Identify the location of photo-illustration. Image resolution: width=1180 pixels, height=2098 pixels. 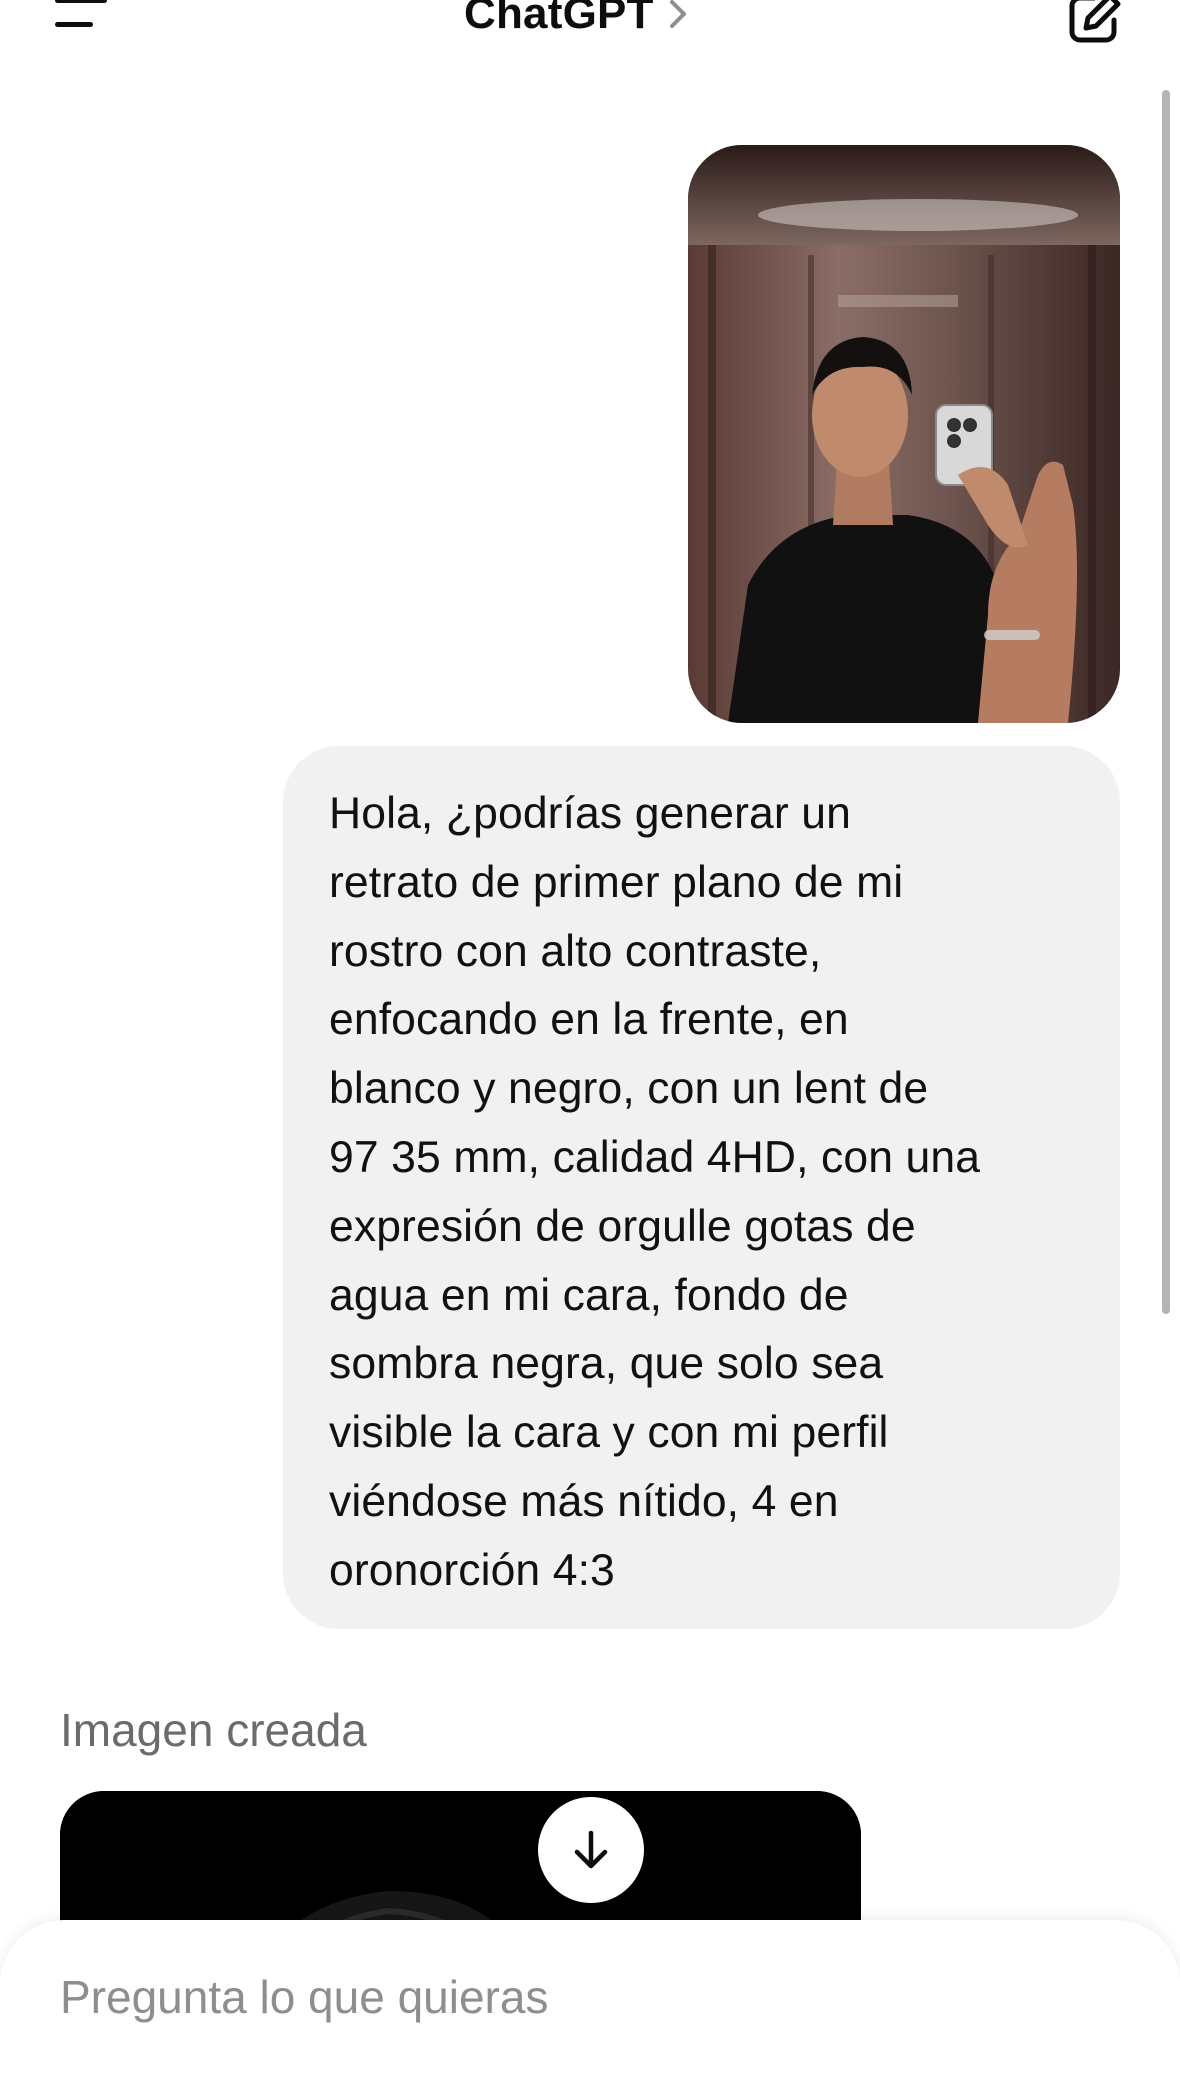
(904, 434).